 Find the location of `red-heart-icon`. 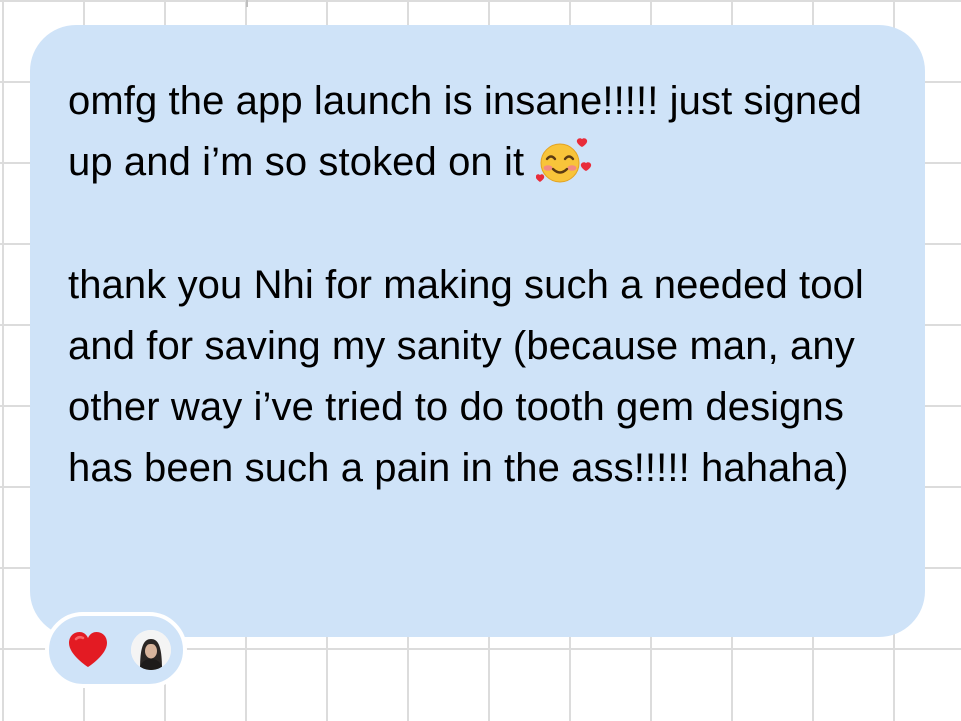

red-heart-icon is located at coordinates (88, 650).